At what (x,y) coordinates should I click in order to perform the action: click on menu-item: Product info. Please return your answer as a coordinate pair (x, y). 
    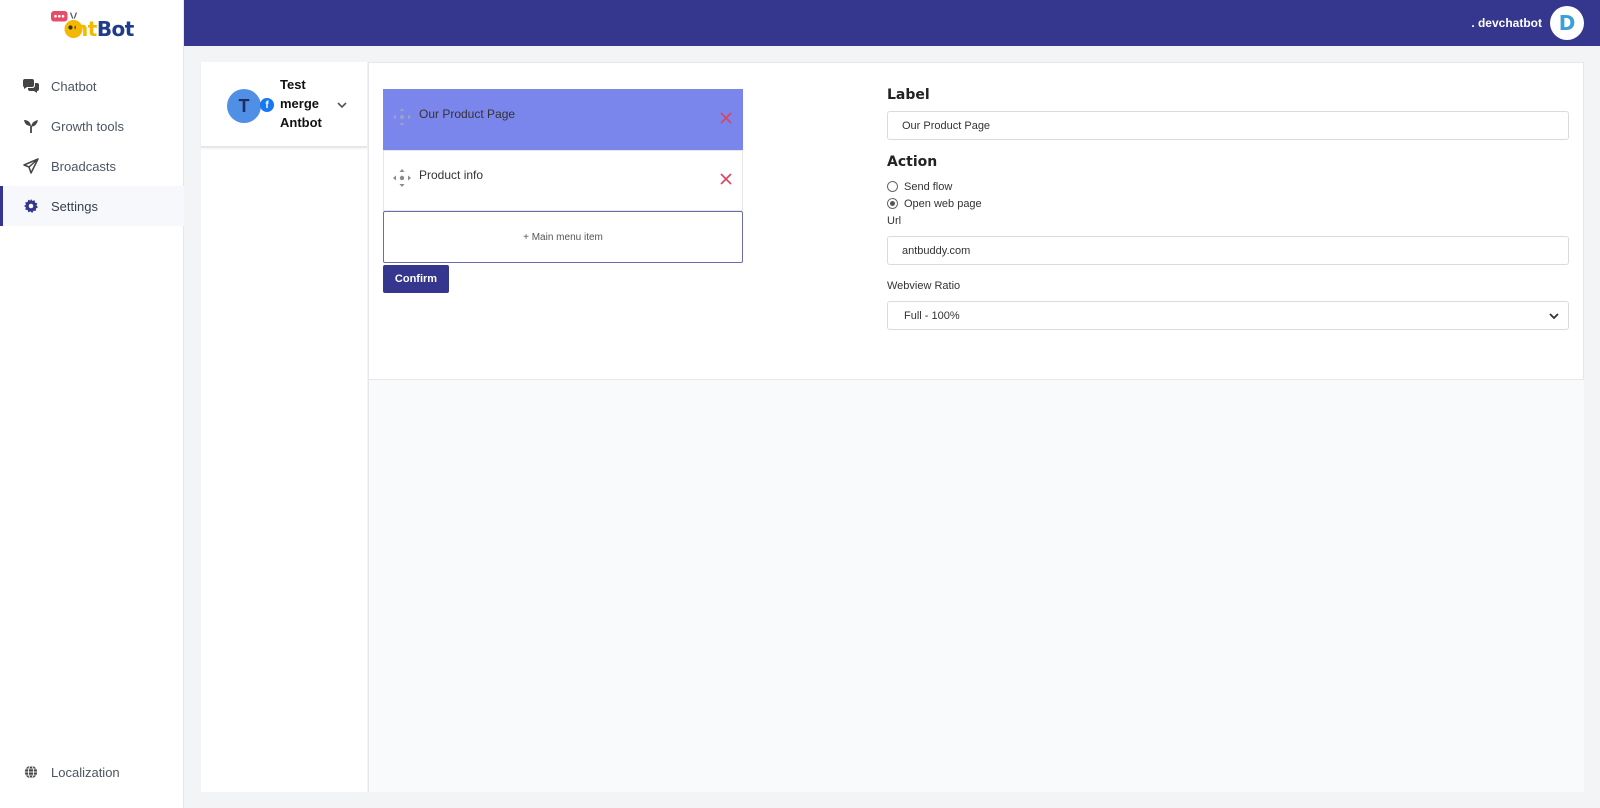
    Looking at the image, I should click on (563, 180).